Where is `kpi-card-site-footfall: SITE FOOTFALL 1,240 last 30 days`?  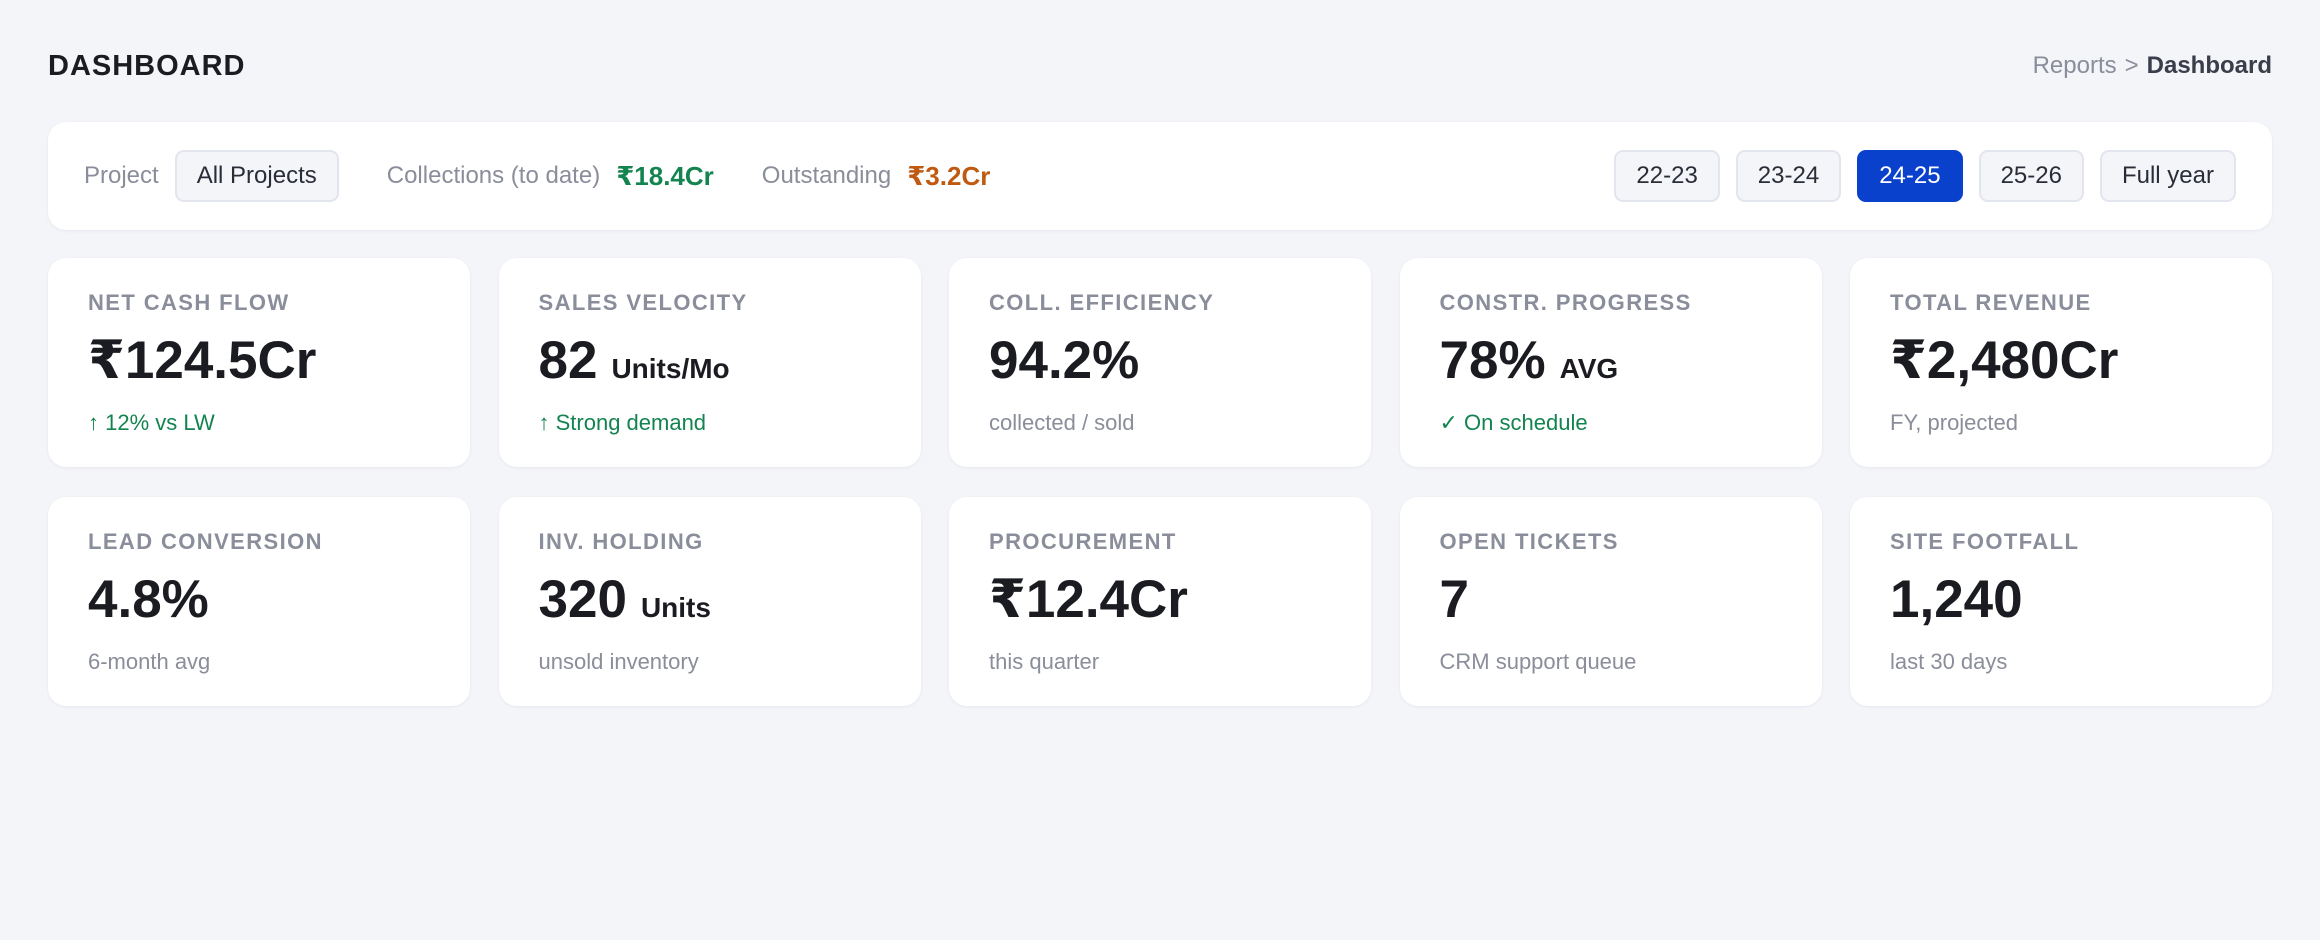
kpi-card-site-footfall: SITE FOOTFALL 1,240 last 30 days is located at coordinates (2061, 601).